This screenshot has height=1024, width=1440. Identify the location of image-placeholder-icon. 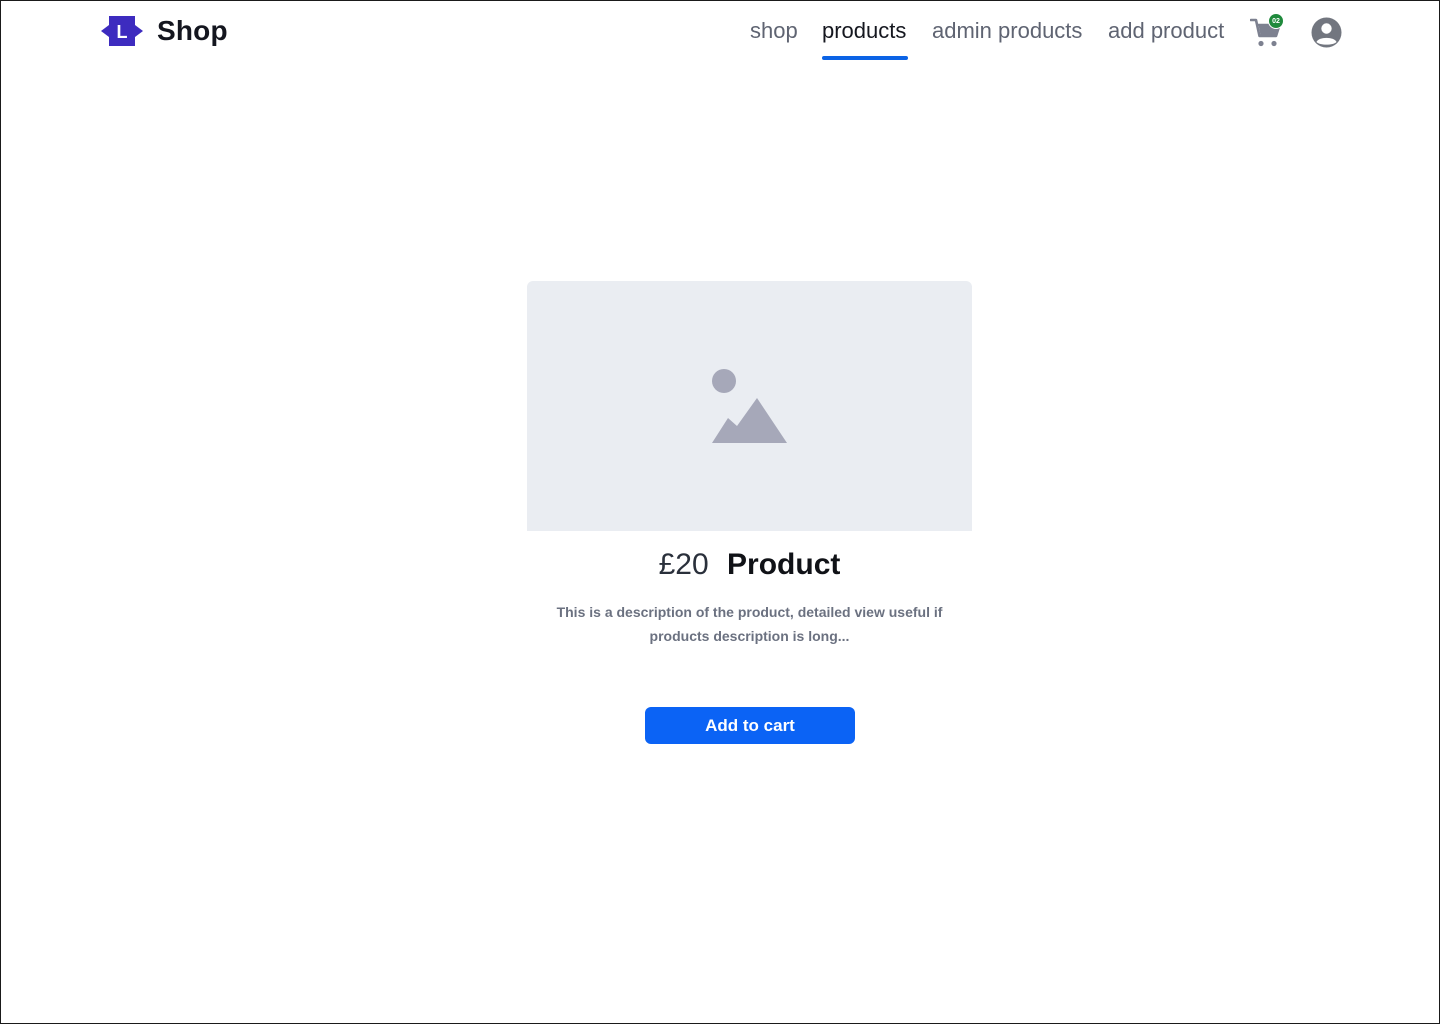
(749, 406).